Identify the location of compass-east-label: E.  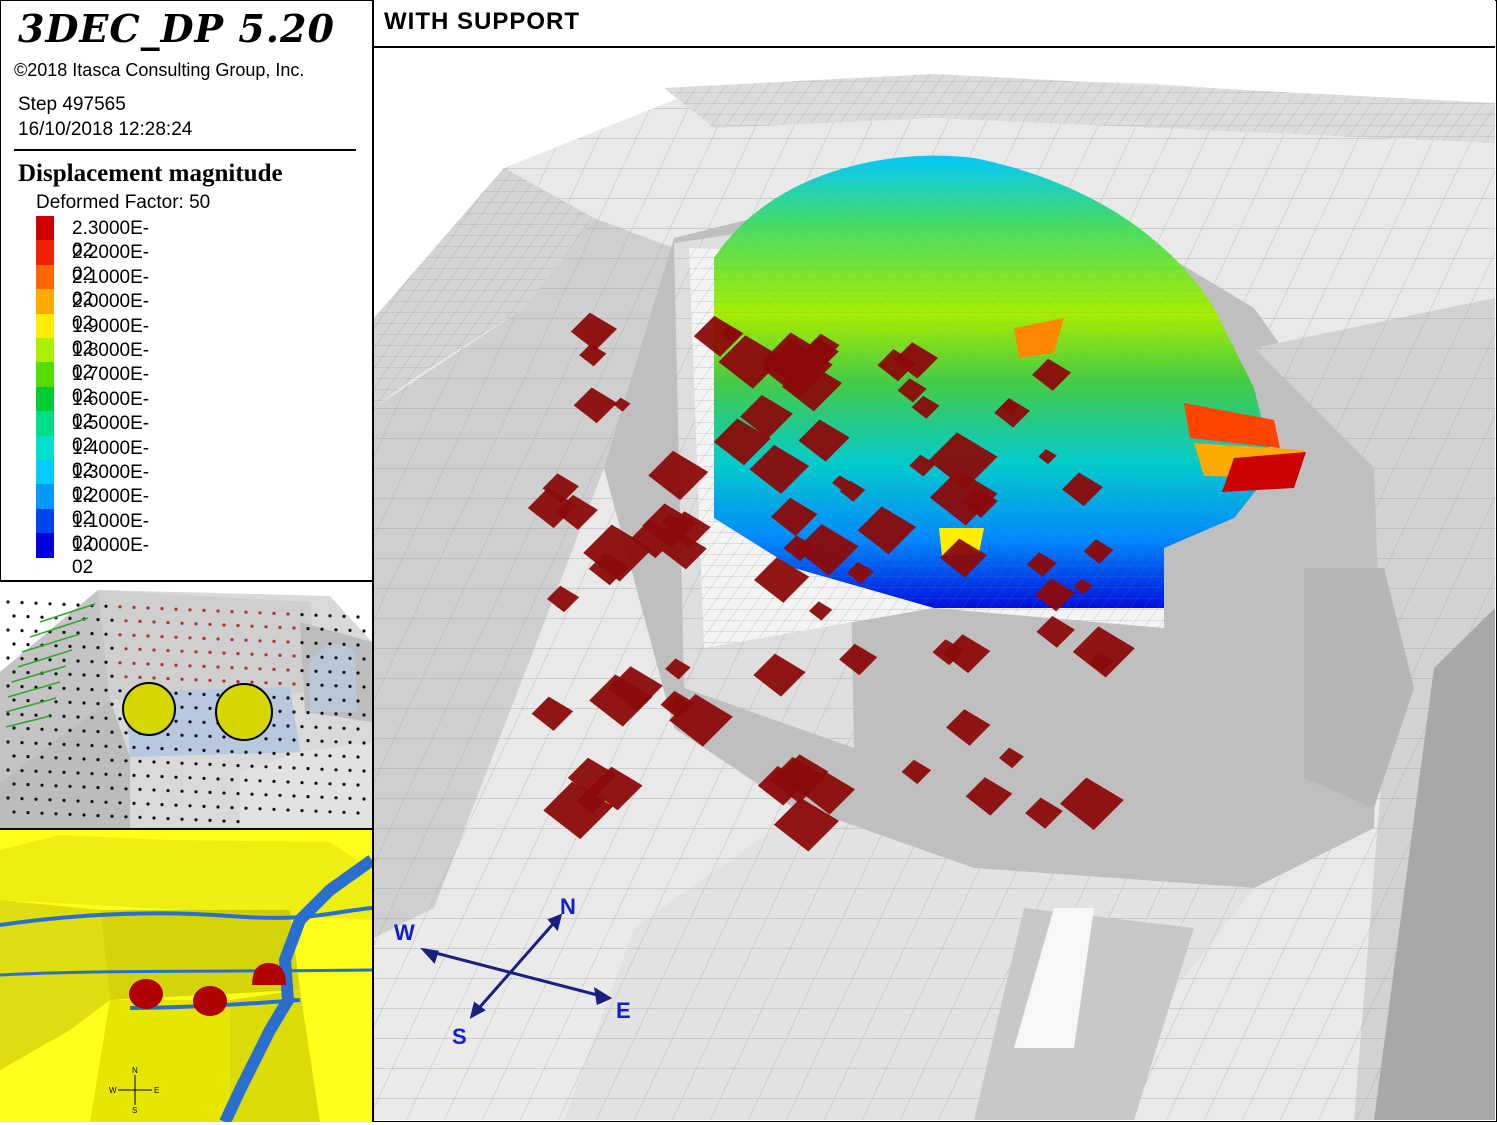
(623, 1010).